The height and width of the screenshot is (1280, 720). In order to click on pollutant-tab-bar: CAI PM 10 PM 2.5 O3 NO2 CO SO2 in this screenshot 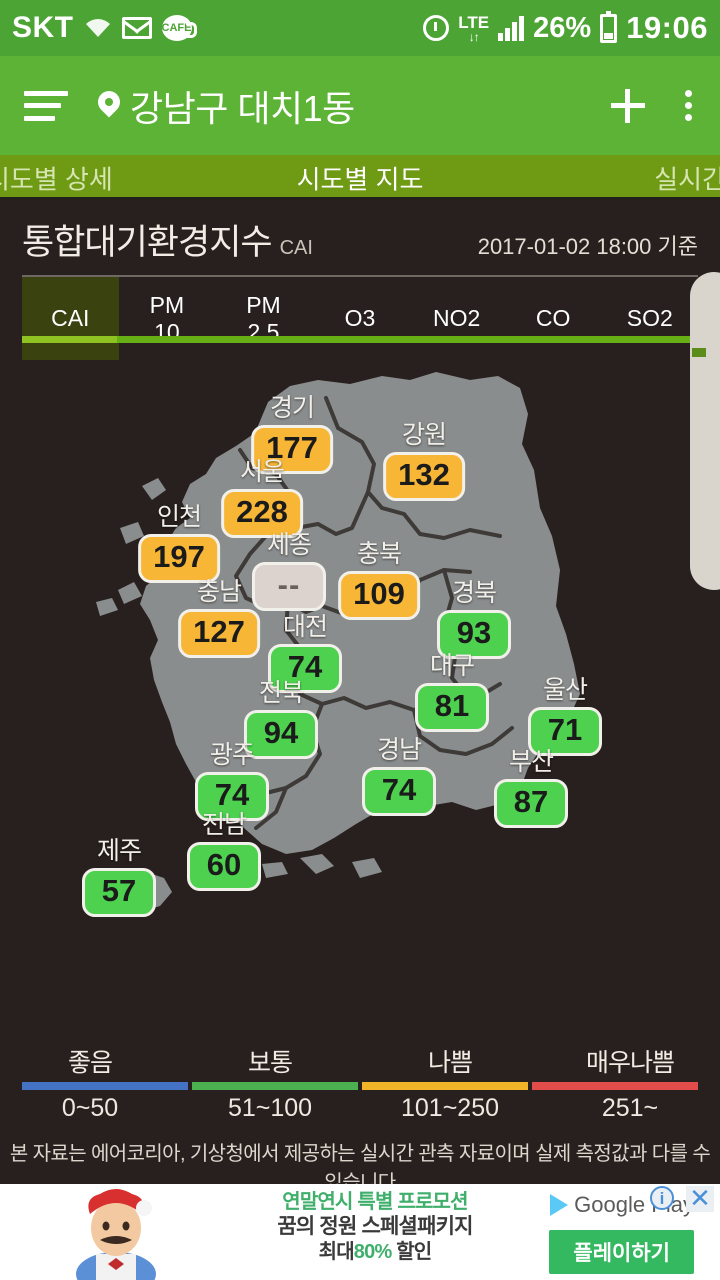, I will do `click(360, 318)`.